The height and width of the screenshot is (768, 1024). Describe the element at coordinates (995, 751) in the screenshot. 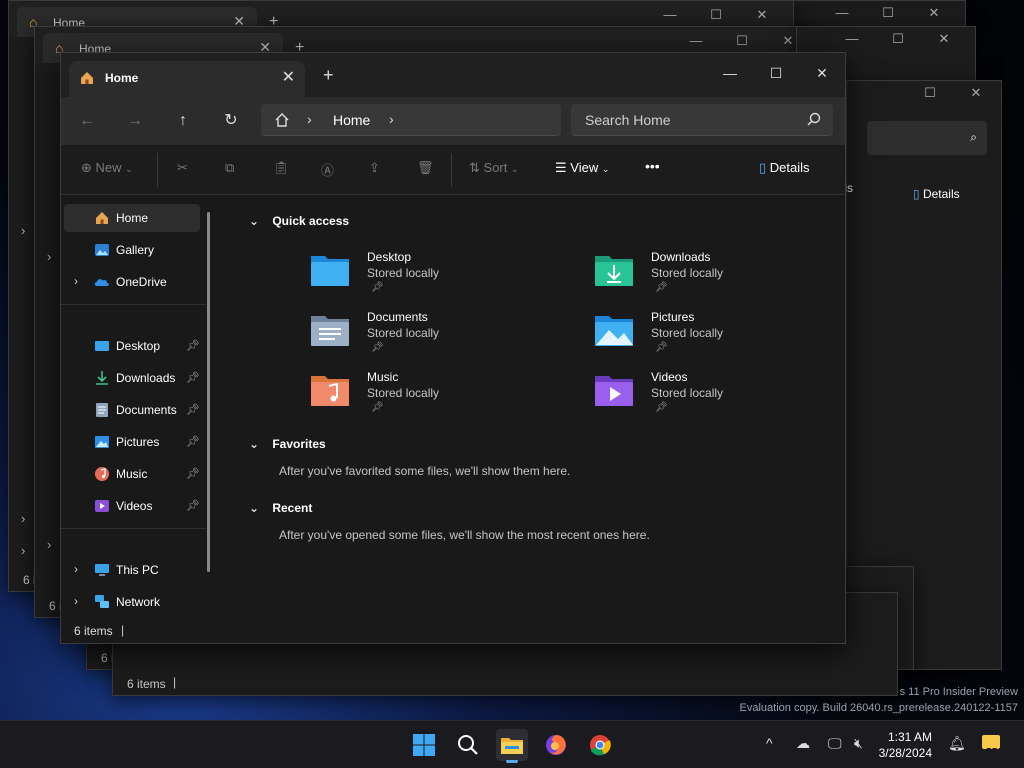

I see `svg-text: PRE` at that location.